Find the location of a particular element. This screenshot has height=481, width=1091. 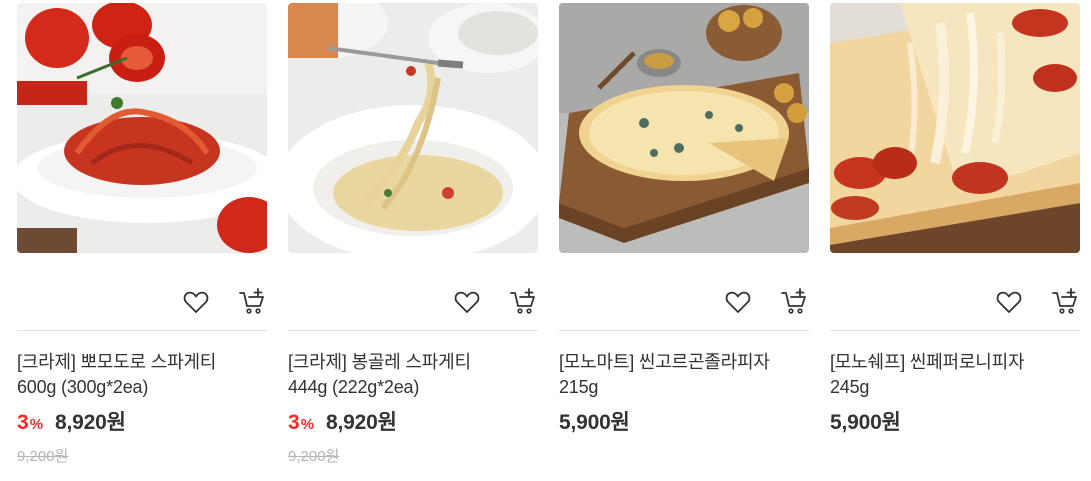

product-image-pepperoni-pizza is located at coordinates (955, 128).